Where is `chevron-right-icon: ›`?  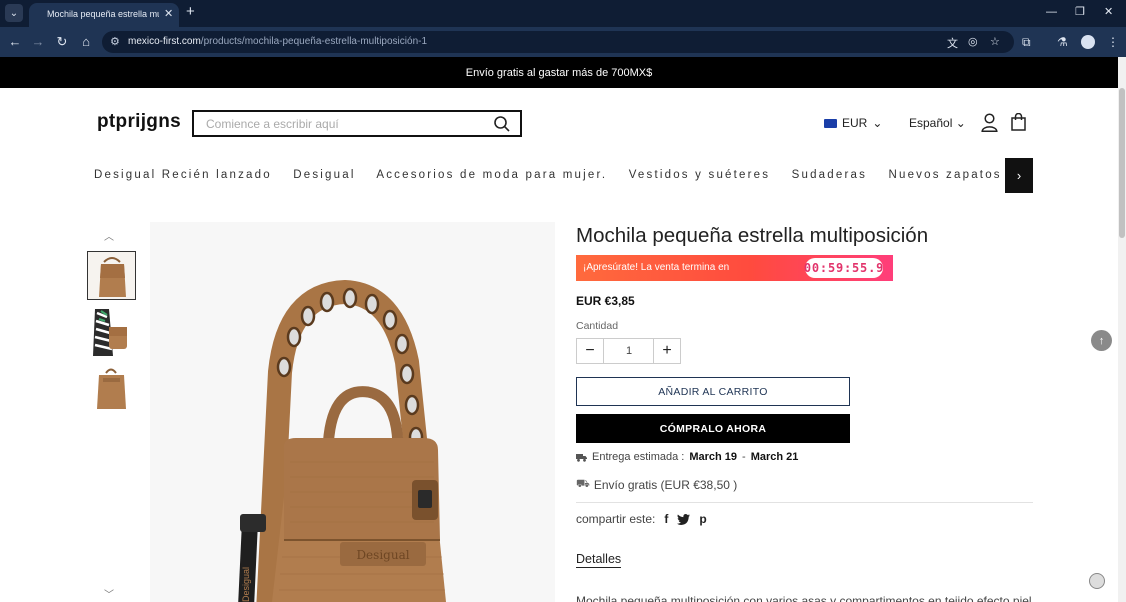 chevron-right-icon: › is located at coordinates (1019, 175).